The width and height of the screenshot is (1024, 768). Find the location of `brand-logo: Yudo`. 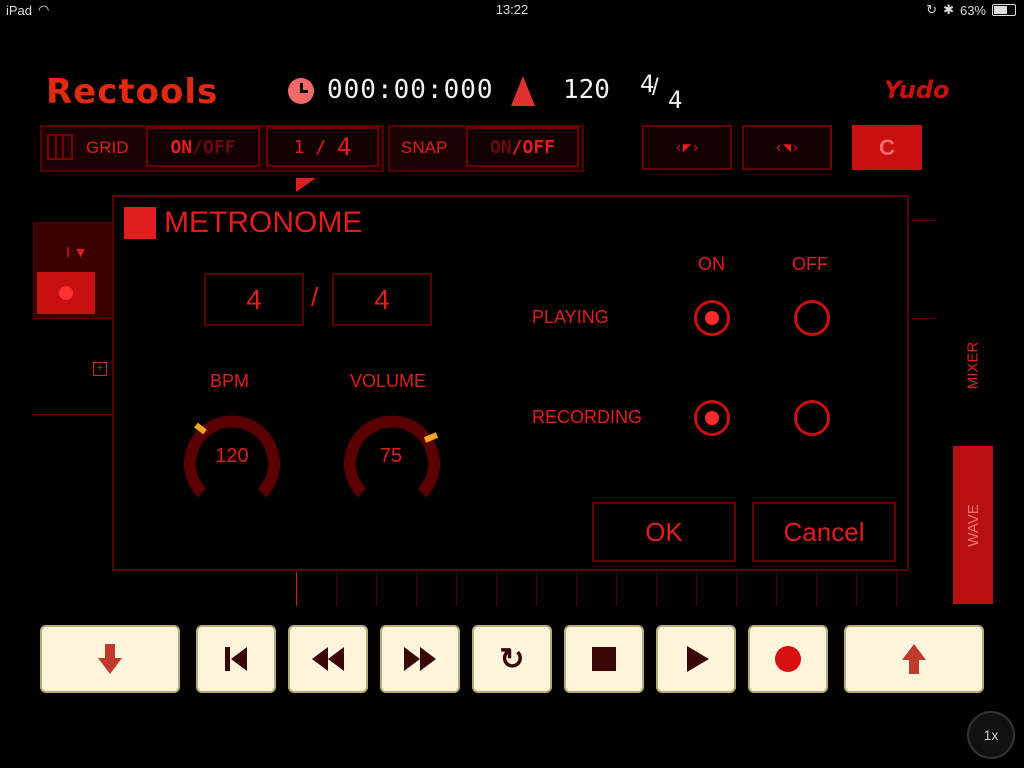

brand-logo: Yudo is located at coordinates (917, 90).